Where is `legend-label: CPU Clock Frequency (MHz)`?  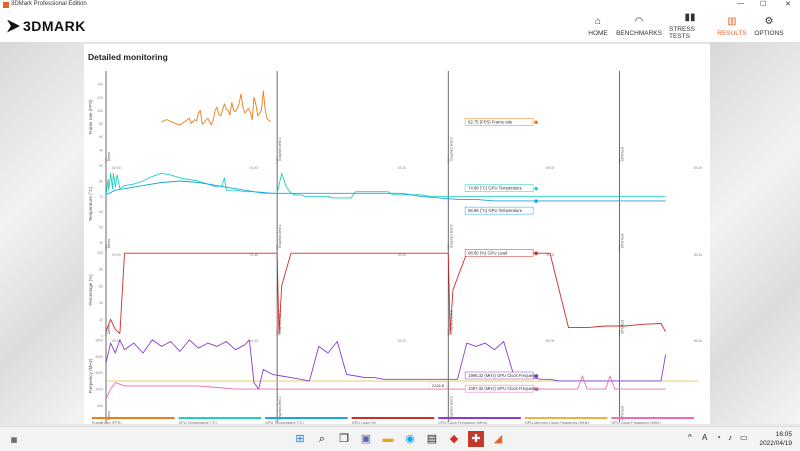 legend-label: CPU Clock Frequency (MHz) is located at coordinates (463, 422).